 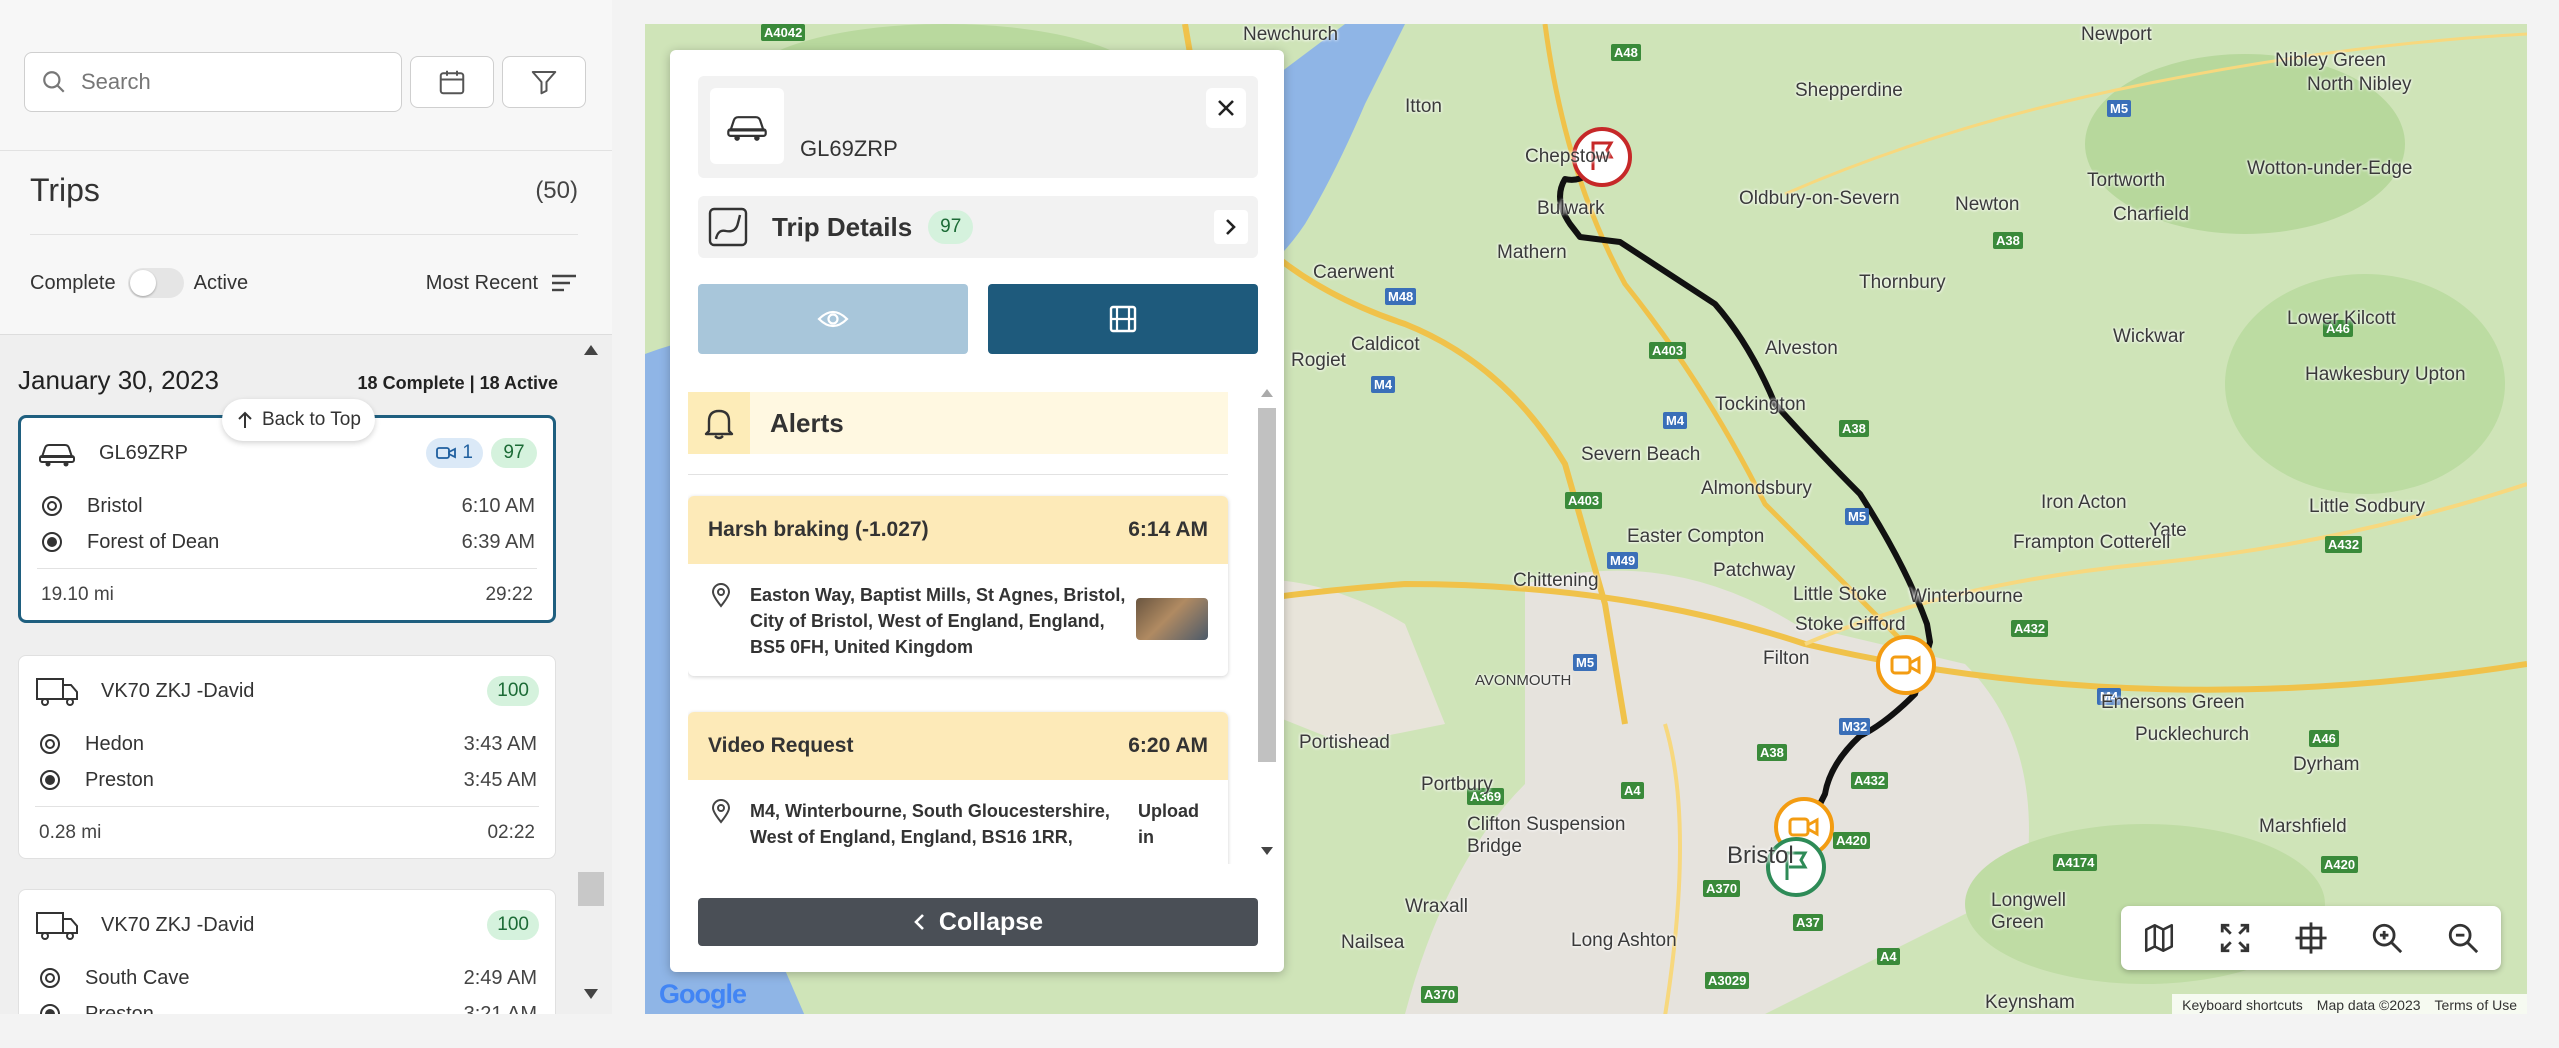 I want to click on town-label: Hawkesbury Upton, so click(x=2385, y=374).